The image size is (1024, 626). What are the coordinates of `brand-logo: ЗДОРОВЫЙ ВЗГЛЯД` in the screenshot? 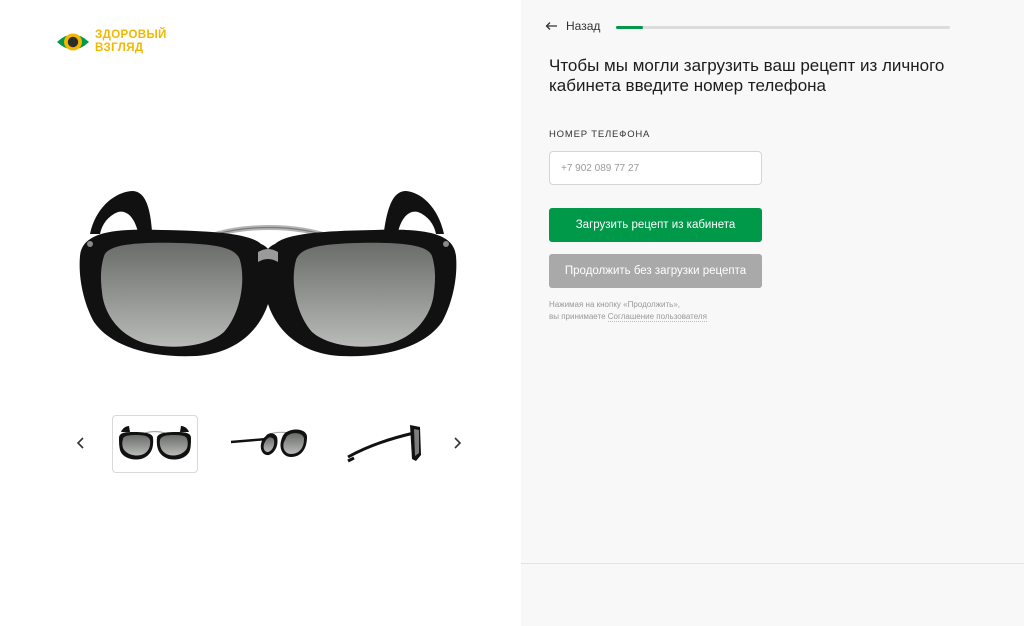 It's located at (111, 41).